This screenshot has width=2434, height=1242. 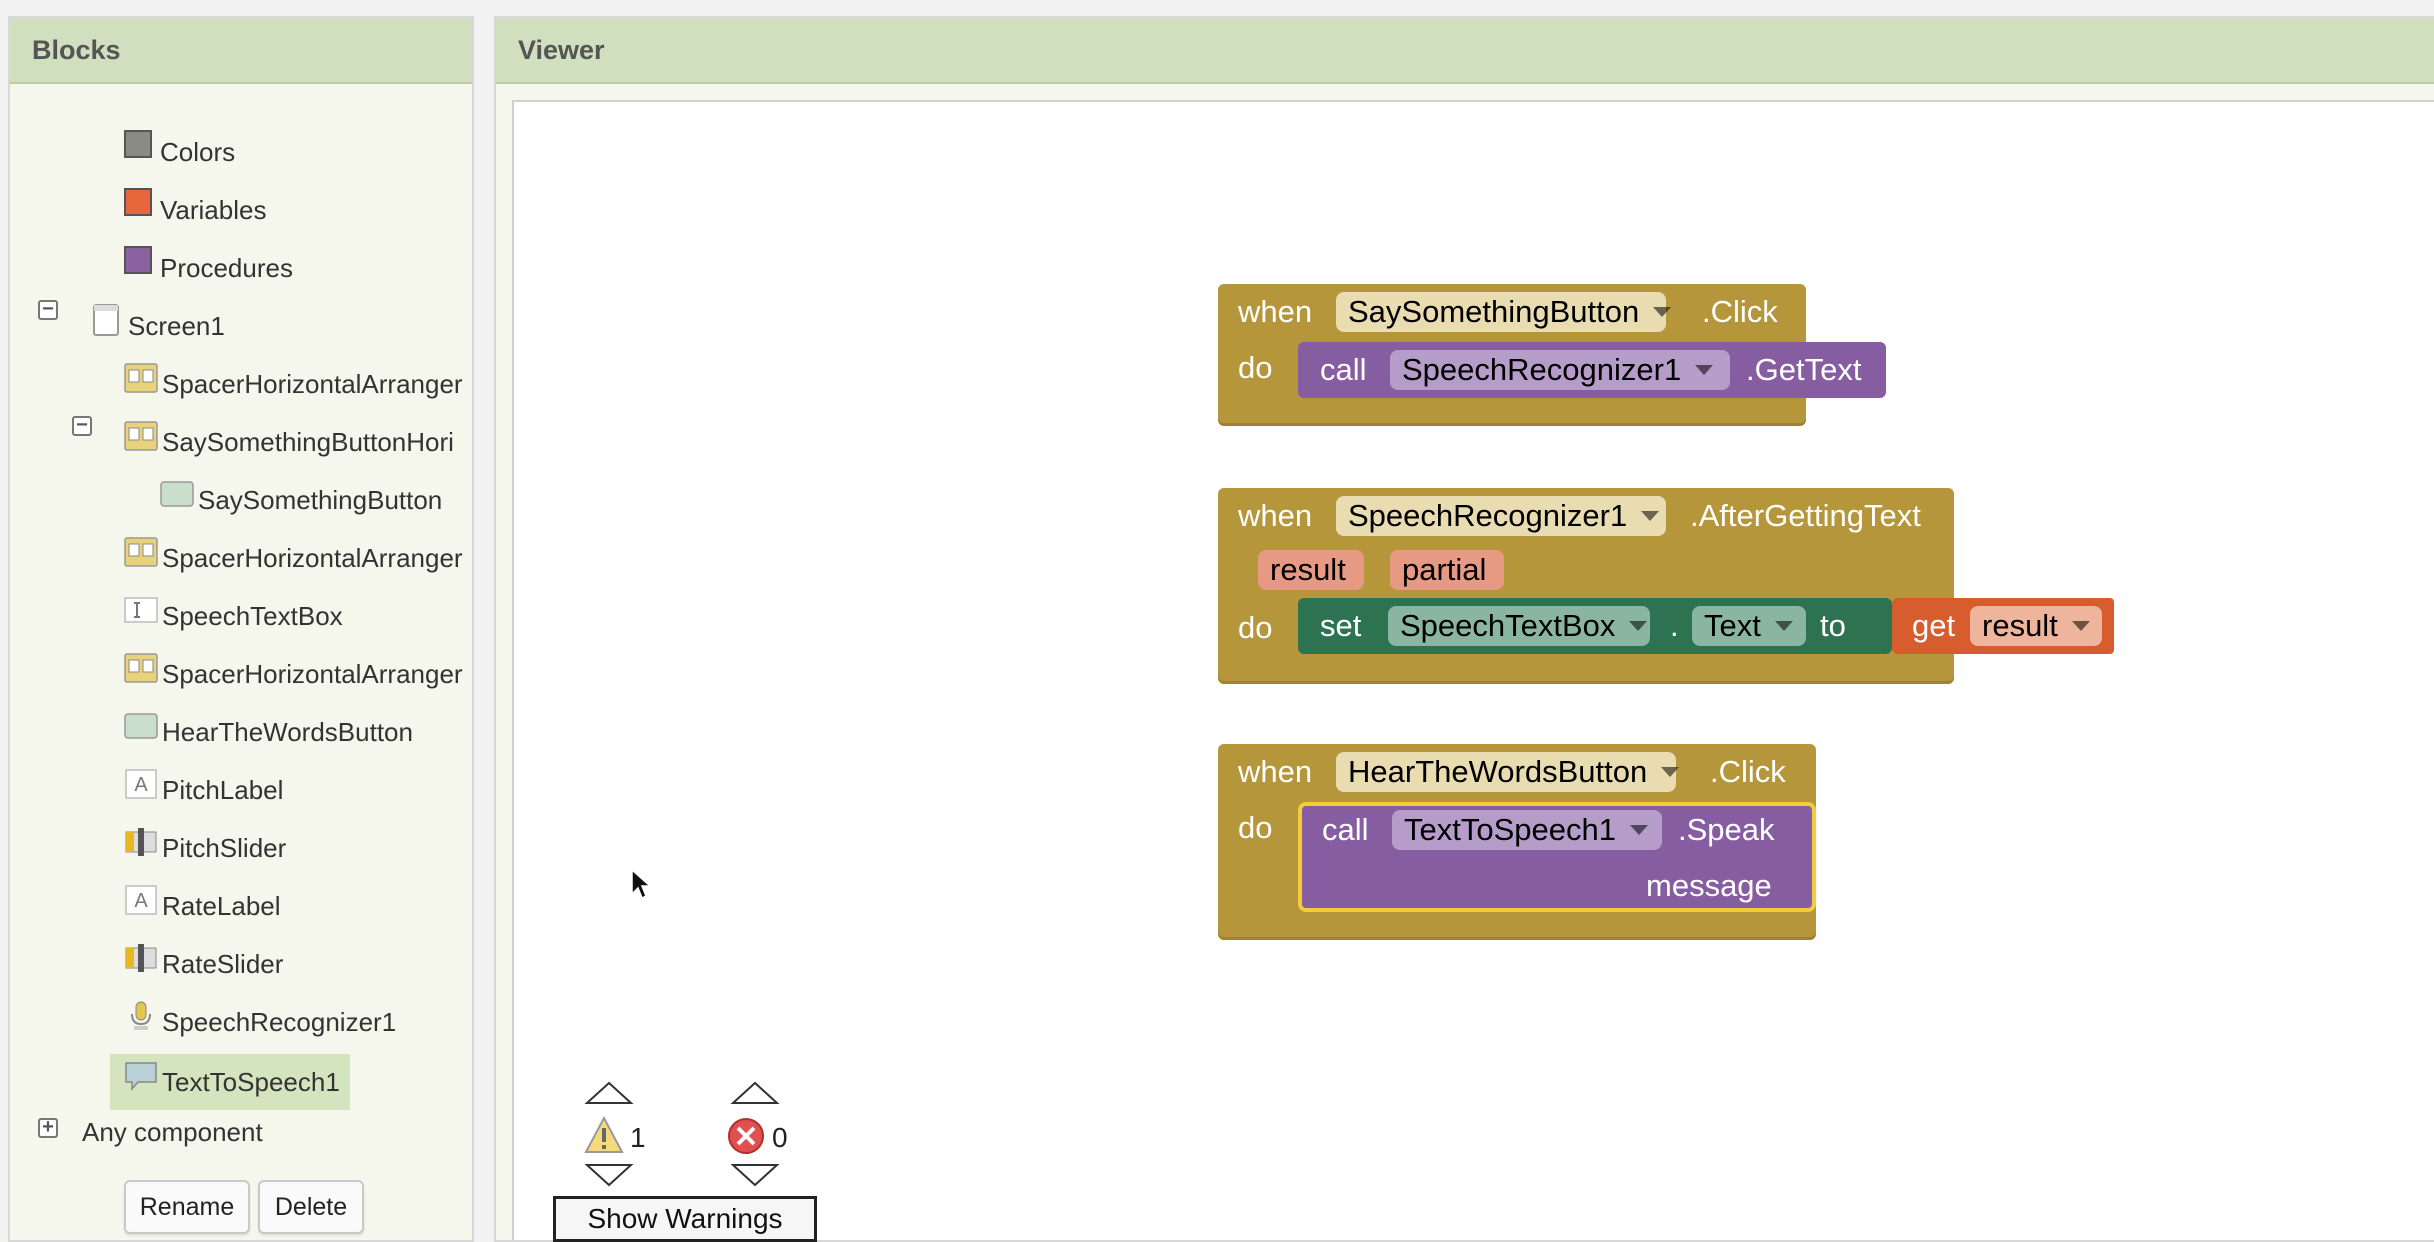 What do you see at coordinates (279, 1021) in the screenshot?
I see `tree-item-label: SpeechRecognizer1` at bounding box center [279, 1021].